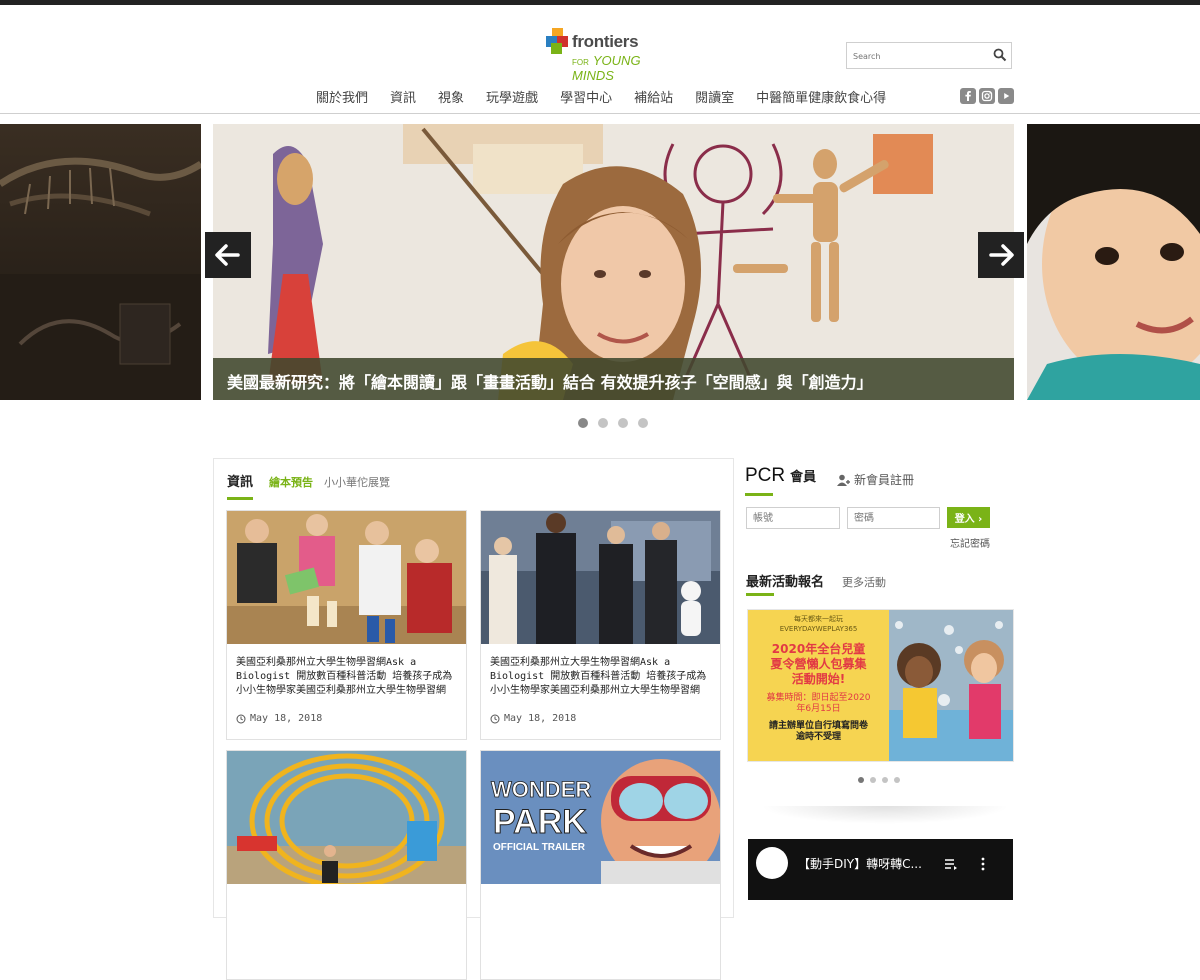 This screenshot has height=980, width=1200. Describe the element at coordinates (558, 41) in the screenshot. I see `logo-cubes-icon` at that location.